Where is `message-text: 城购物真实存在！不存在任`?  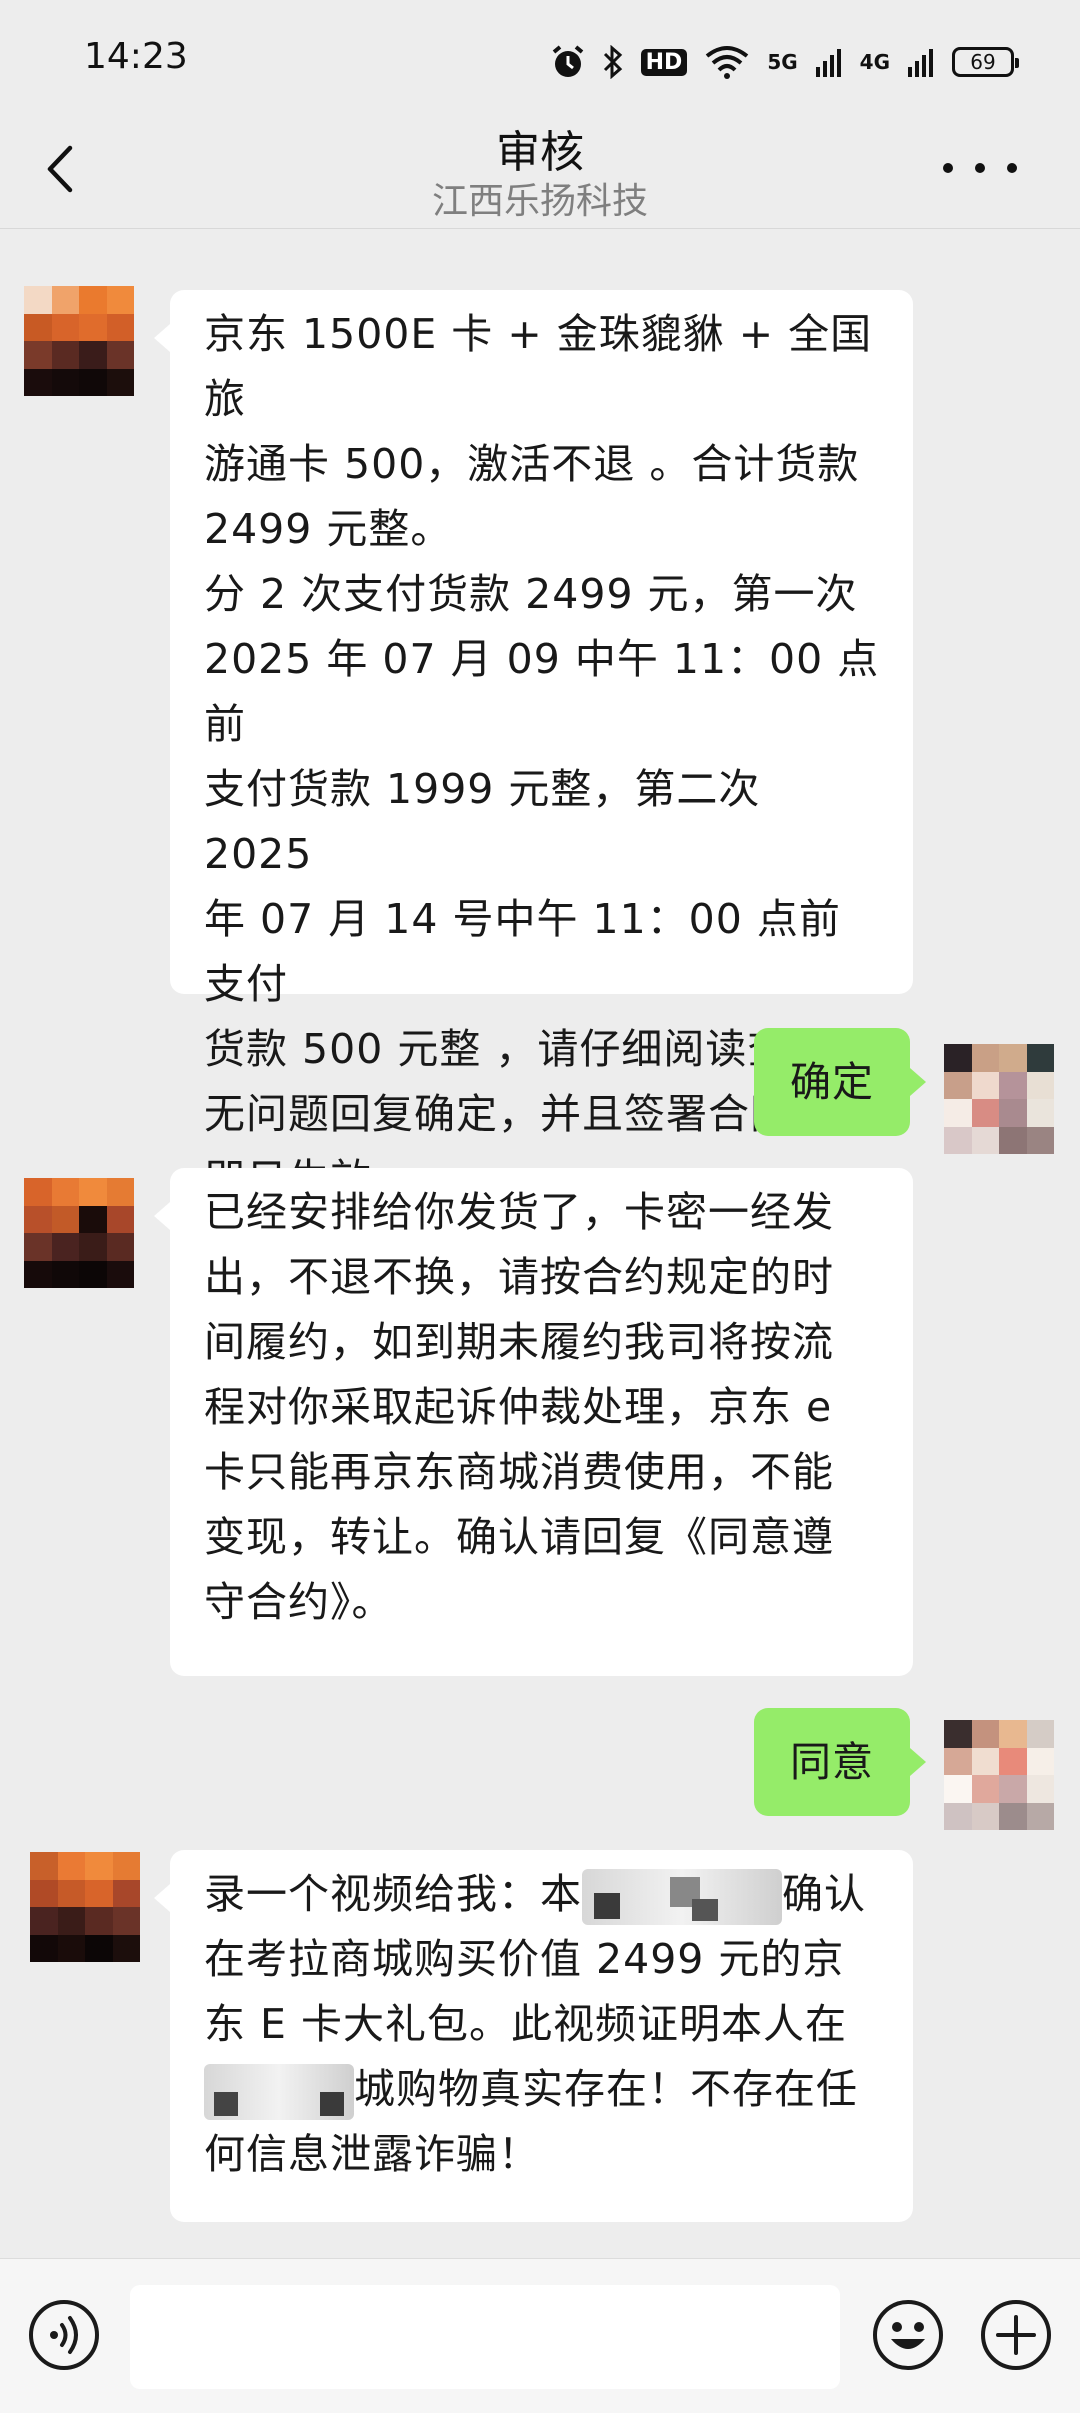 message-text: 城购物真实存在！不存在任 is located at coordinates (606, 2089).